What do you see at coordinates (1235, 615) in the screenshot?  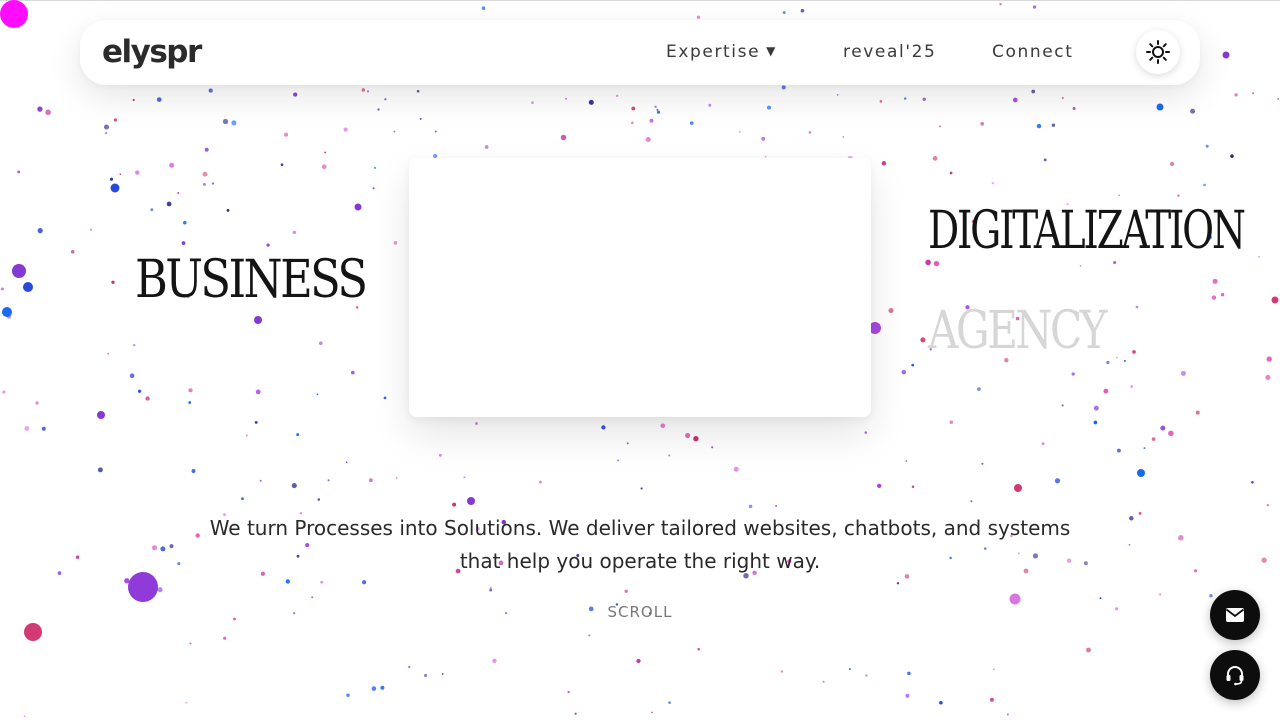 I see `mail-button` at bounding box center [1235, 615].